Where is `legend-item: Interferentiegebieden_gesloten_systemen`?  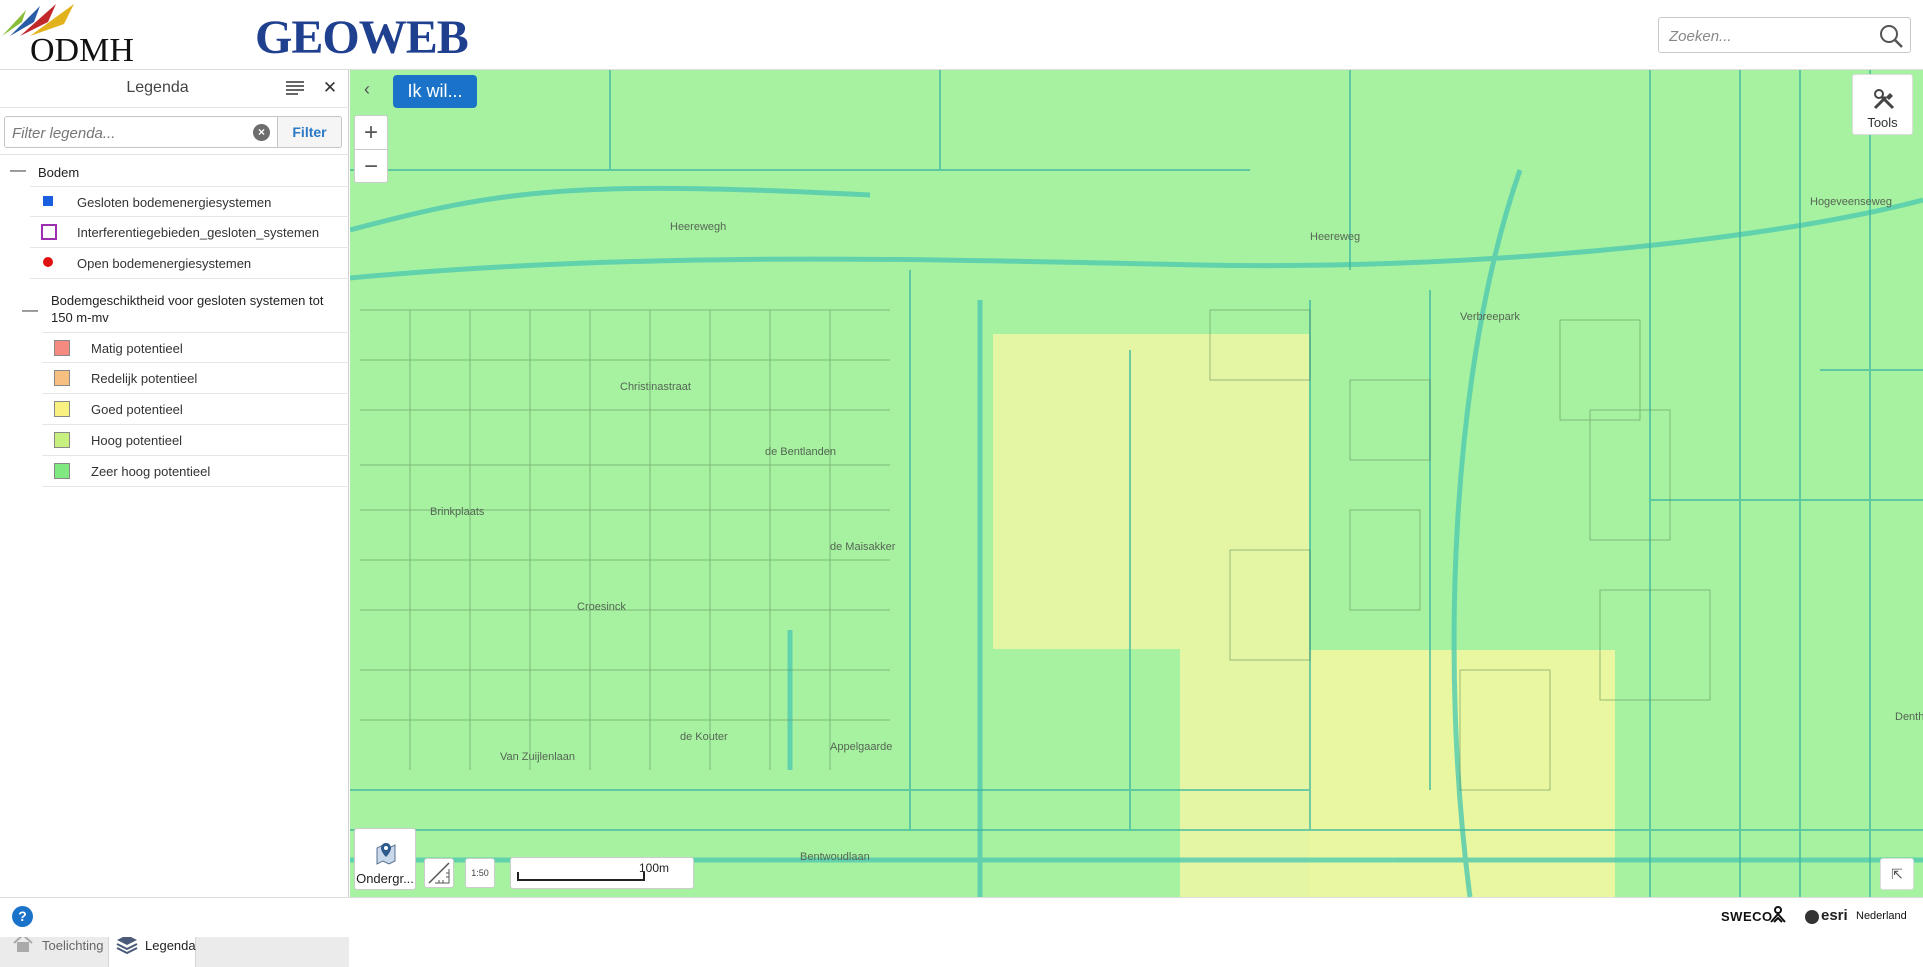
legend-item: Interferentiegebieden_gesloten_systemen is located at coordinates (189, 232).